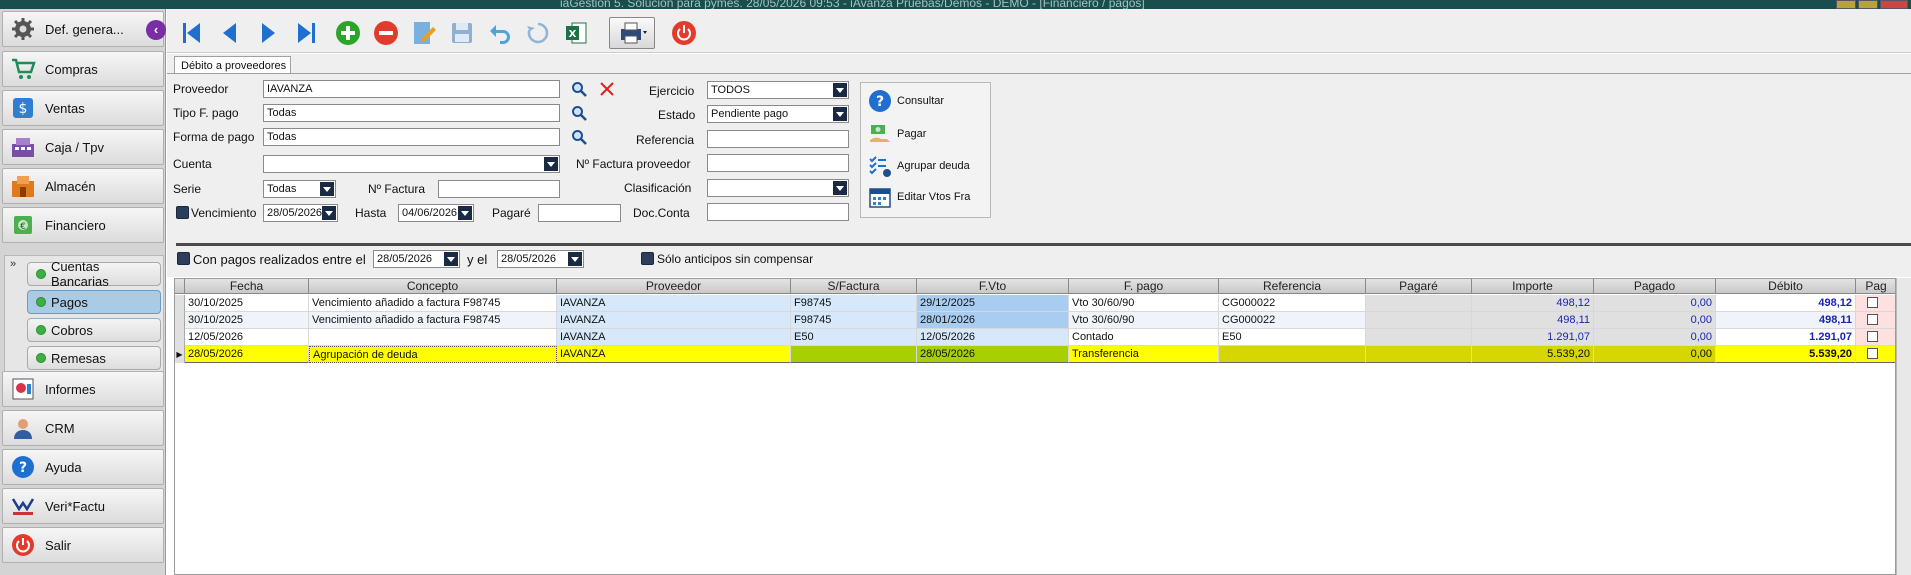 The height and width of the screenshot is (575, 1911). What do you see at coordinates (94, 302) in the screenshot?
I see `submenu-item-pagos: Pagos` at bounding box center [94, 302].